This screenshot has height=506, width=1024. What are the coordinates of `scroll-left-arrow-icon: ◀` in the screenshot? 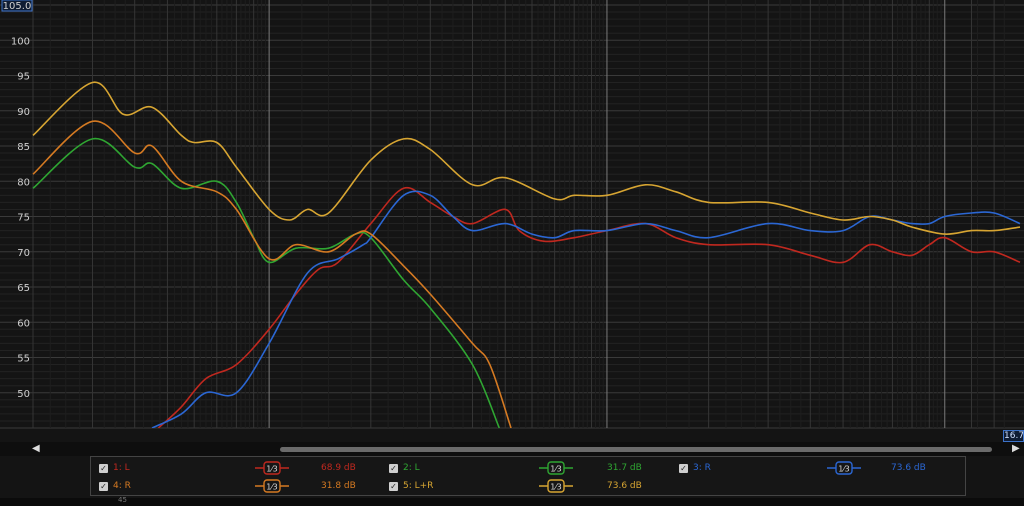 It's located at (36, 448).